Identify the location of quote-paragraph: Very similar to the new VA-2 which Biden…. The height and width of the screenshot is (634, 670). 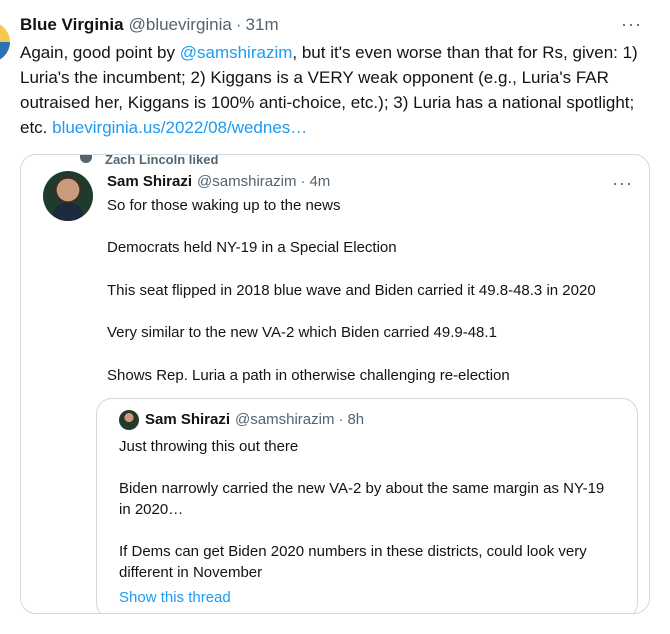
(302, 332).